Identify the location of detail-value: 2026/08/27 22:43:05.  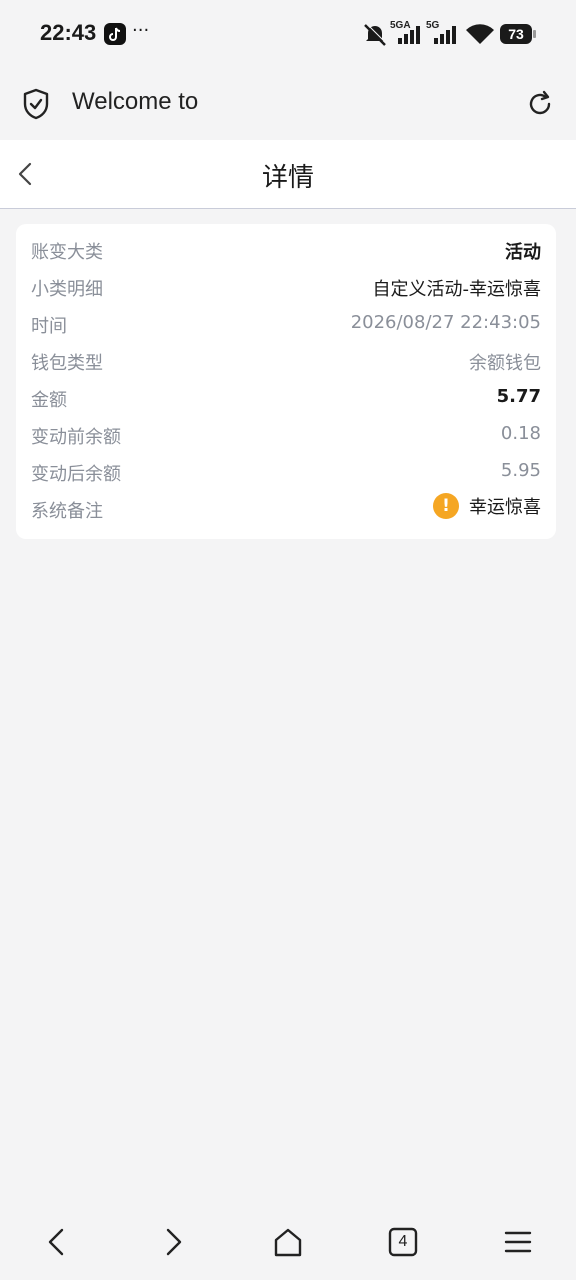
(445, 322).